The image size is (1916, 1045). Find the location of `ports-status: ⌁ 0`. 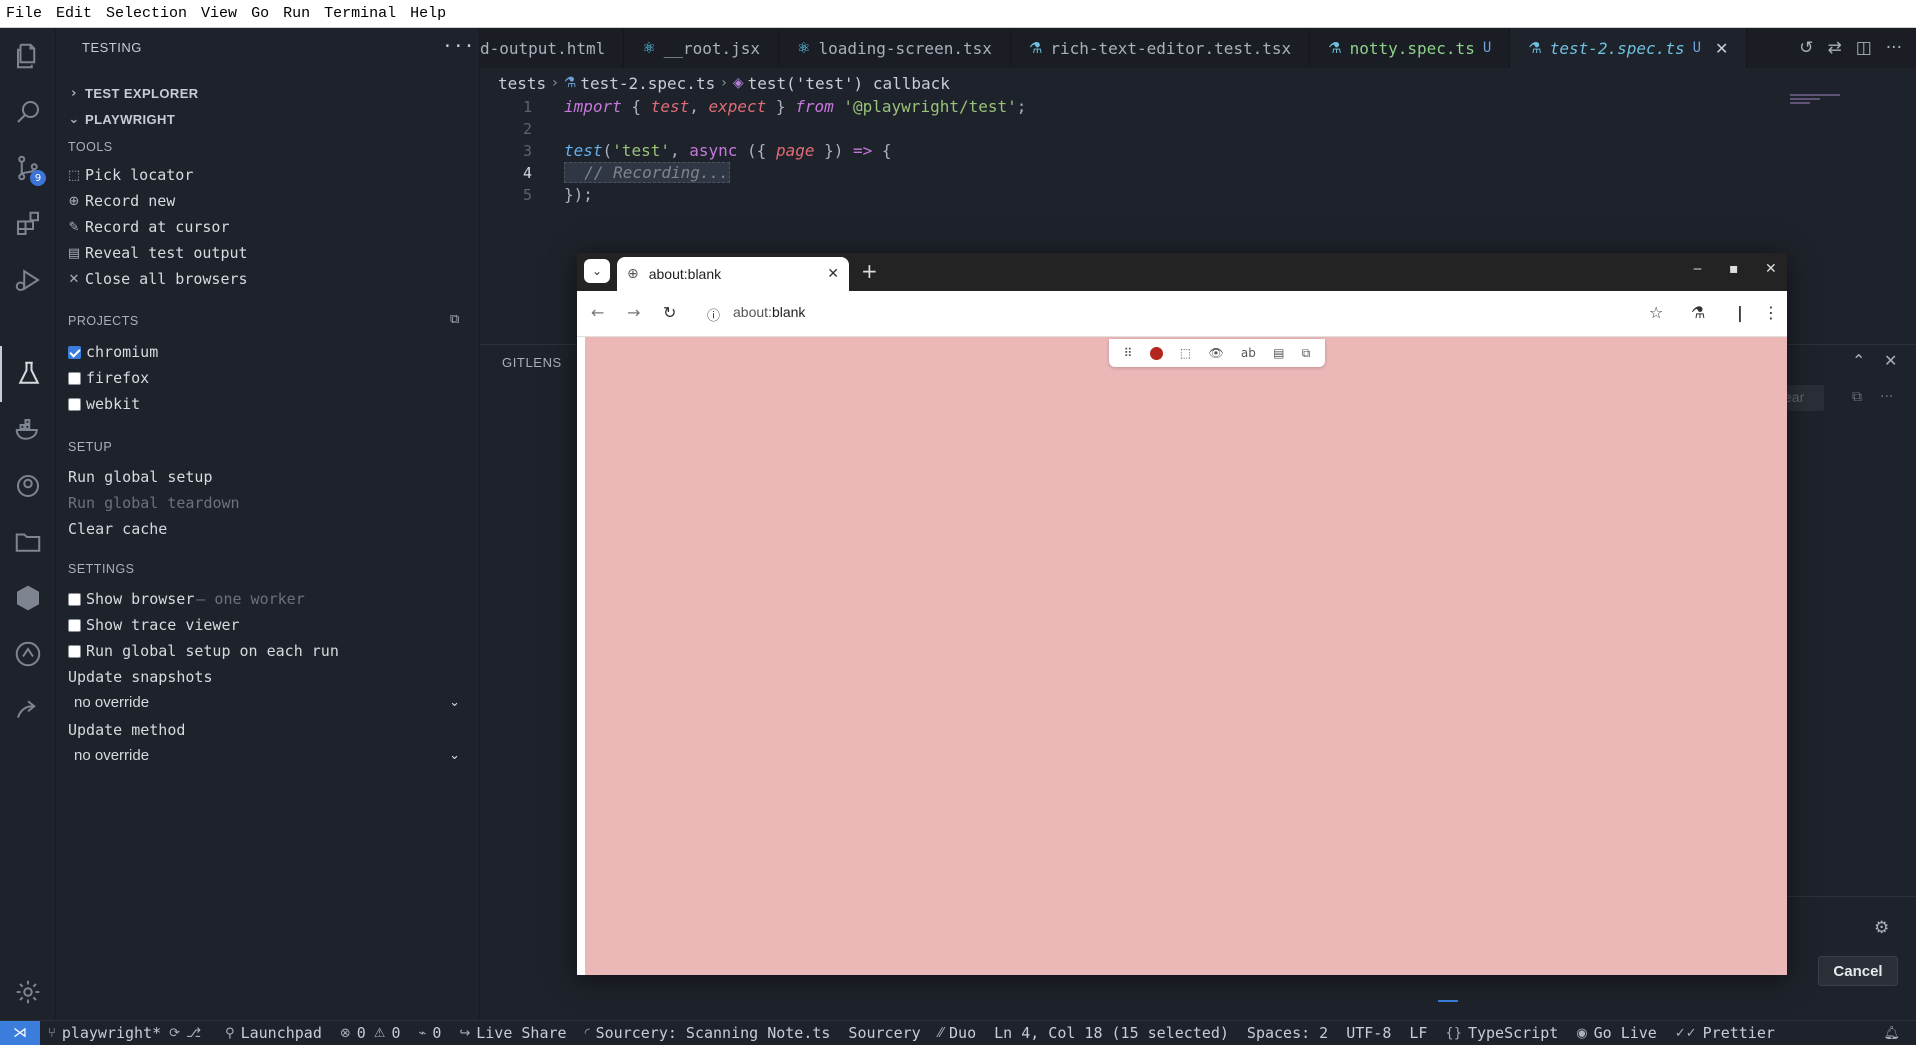

ports-status: ⌁ 0 is located at coordinates (429, 1033).